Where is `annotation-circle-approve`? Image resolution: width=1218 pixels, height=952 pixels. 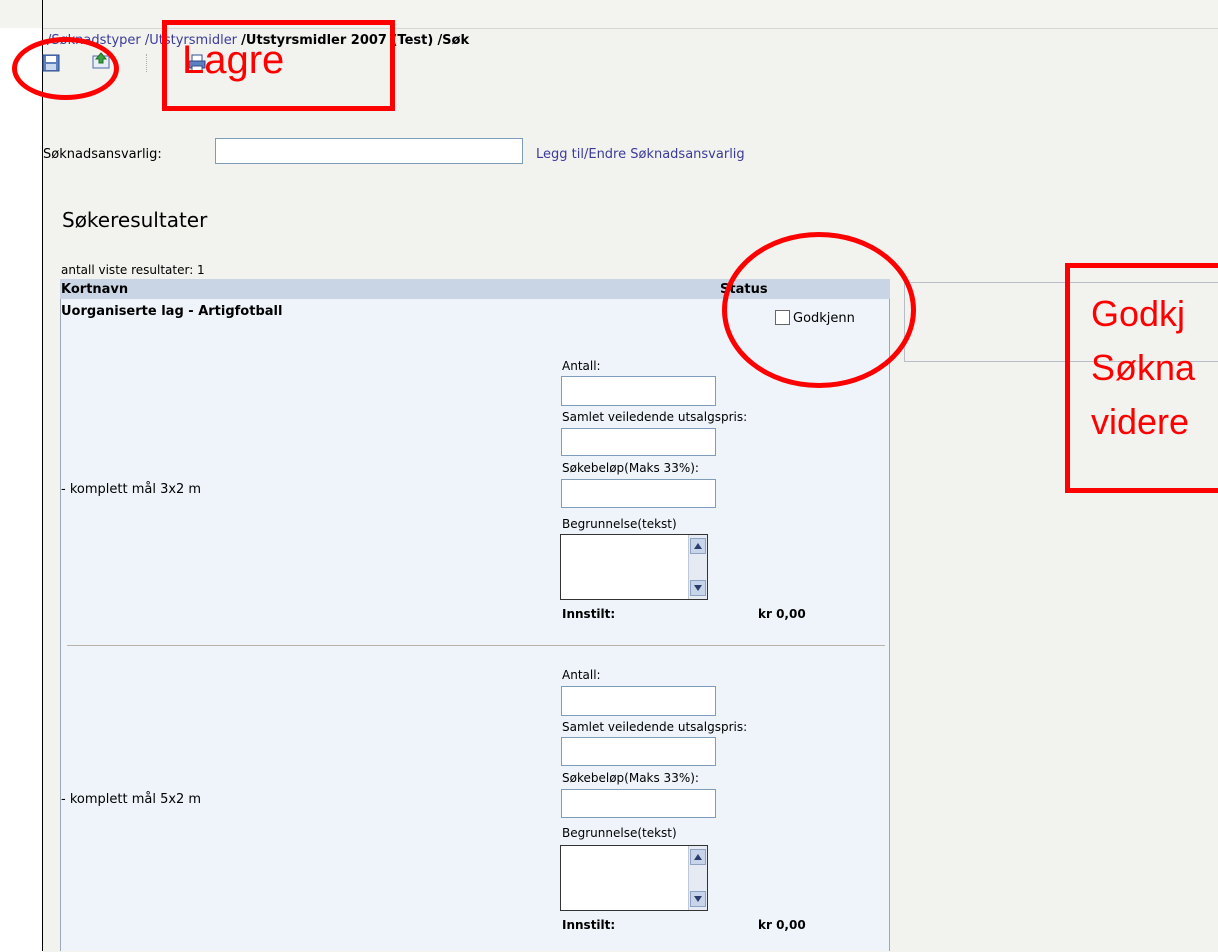
annotation-circle-approve is located at coordinates (819, 310).